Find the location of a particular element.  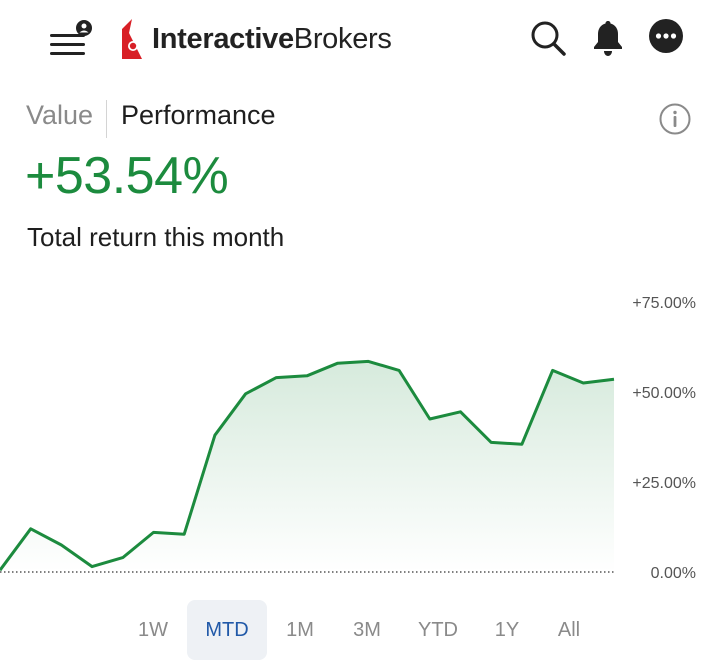

chart-ytick-label: +25.00% is located at coordinates (664, 483).